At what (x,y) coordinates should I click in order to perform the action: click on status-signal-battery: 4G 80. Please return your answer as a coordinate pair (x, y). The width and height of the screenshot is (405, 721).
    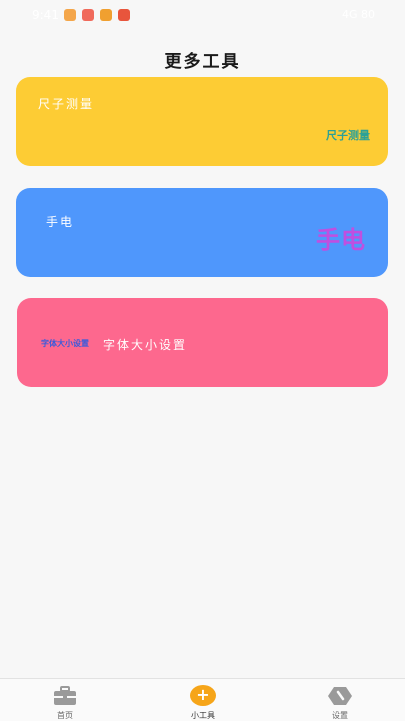
    Looking at the image, I should click on (358, 14).